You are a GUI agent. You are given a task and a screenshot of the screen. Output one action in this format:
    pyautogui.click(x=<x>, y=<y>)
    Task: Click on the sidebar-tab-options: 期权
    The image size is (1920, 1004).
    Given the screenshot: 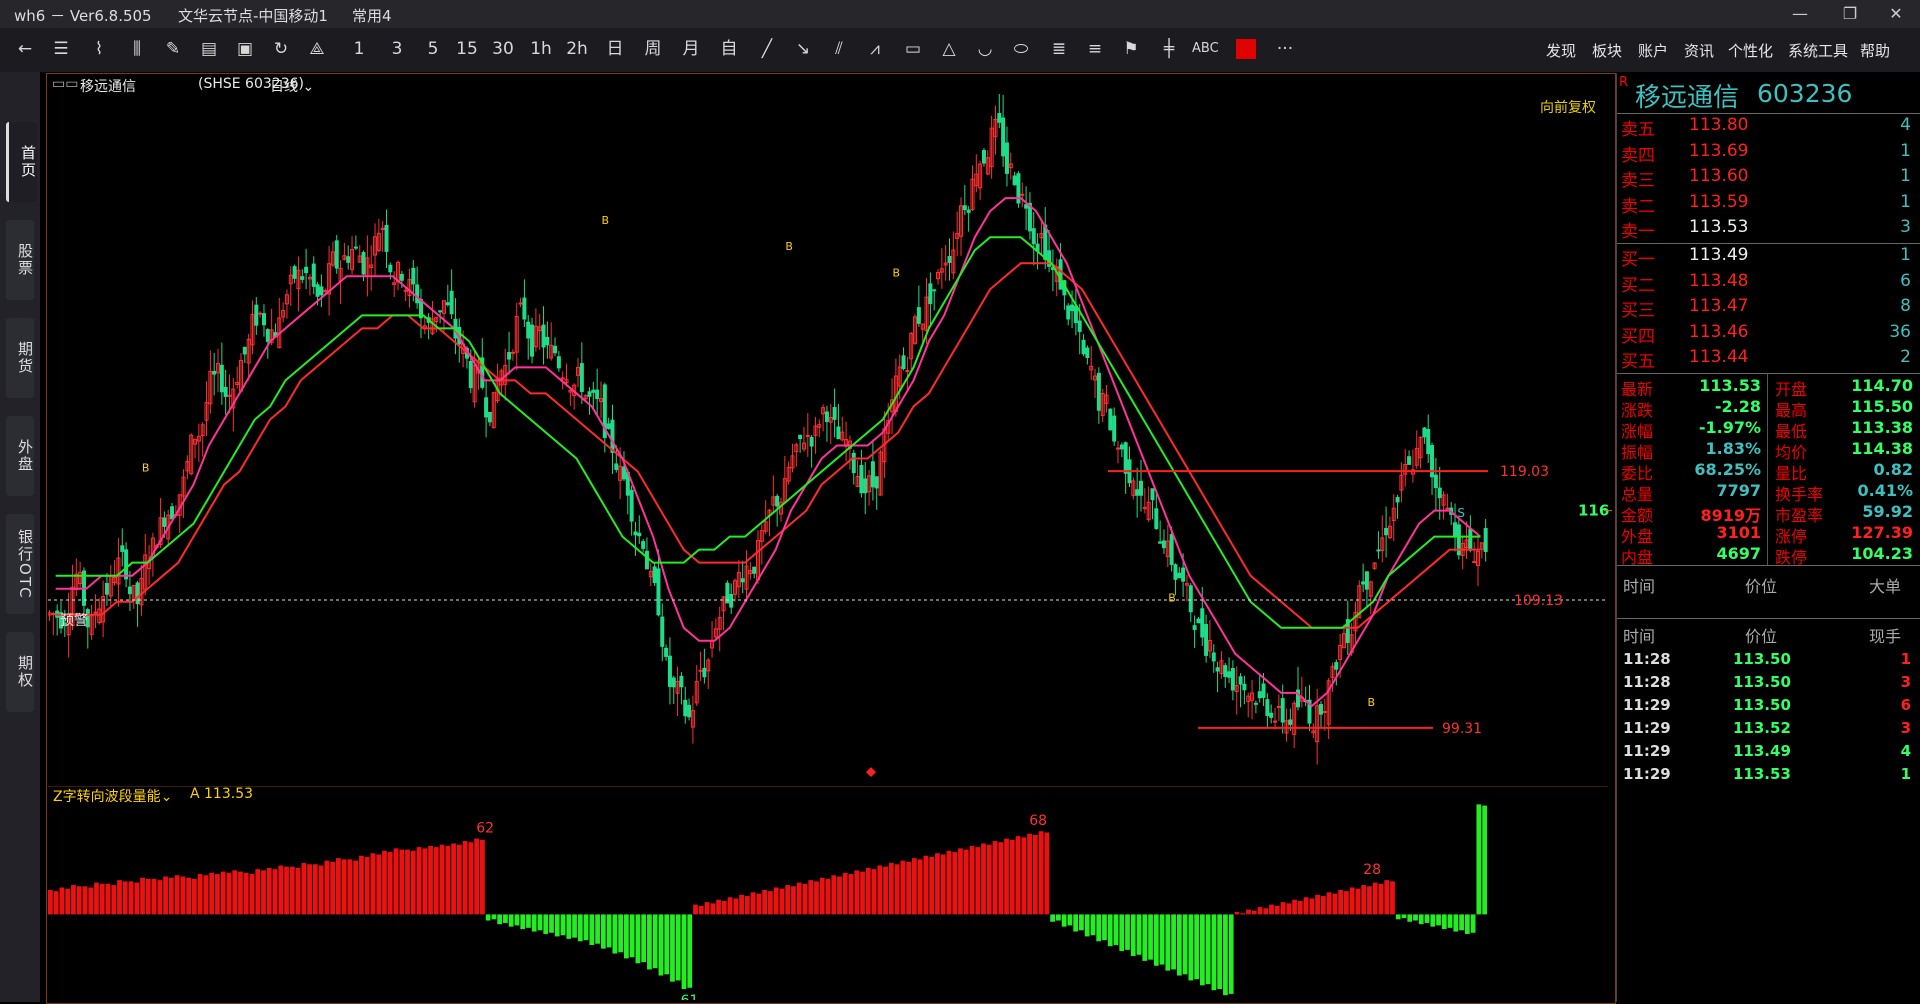 What is the action you would take?
    pyautogui.click(x=20, y=672)
    